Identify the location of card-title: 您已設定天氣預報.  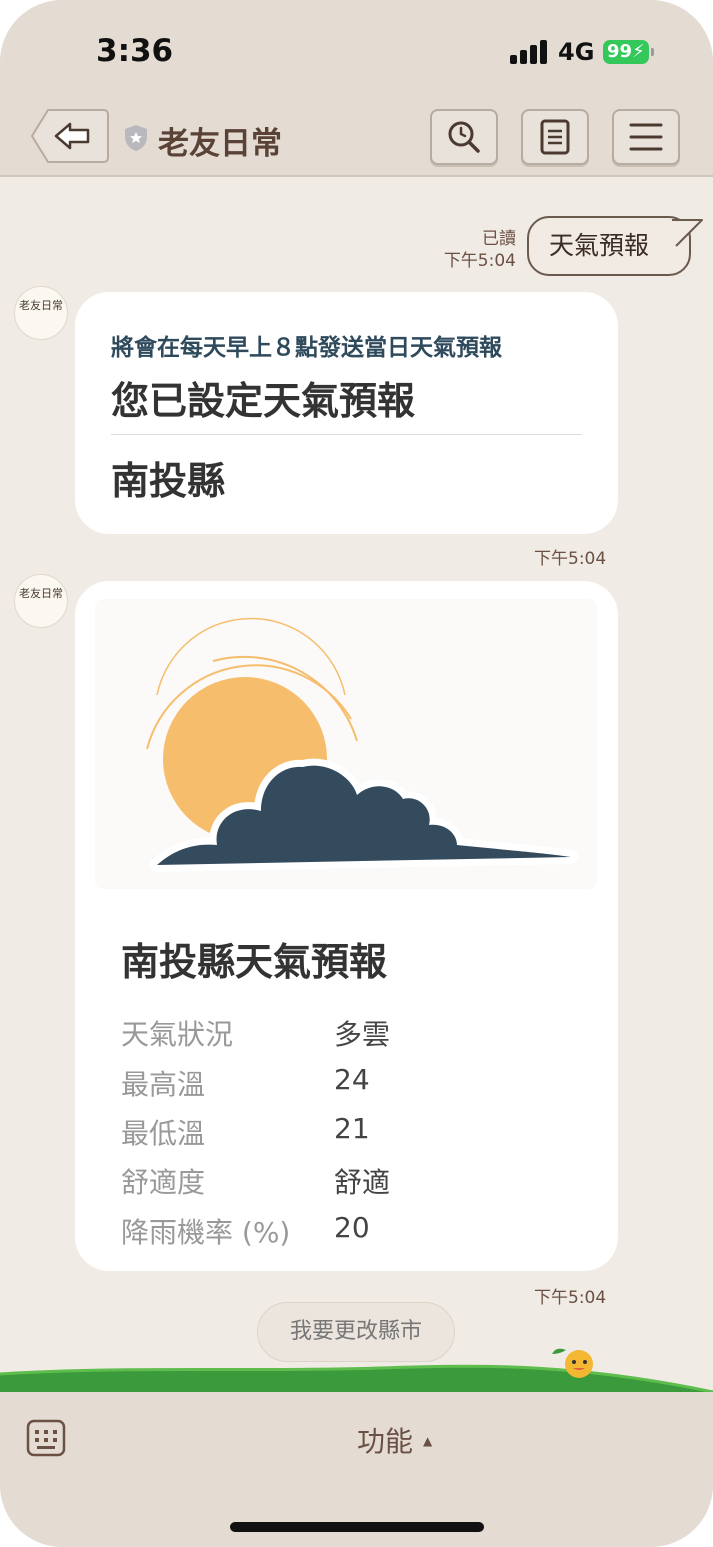
(263, 401).